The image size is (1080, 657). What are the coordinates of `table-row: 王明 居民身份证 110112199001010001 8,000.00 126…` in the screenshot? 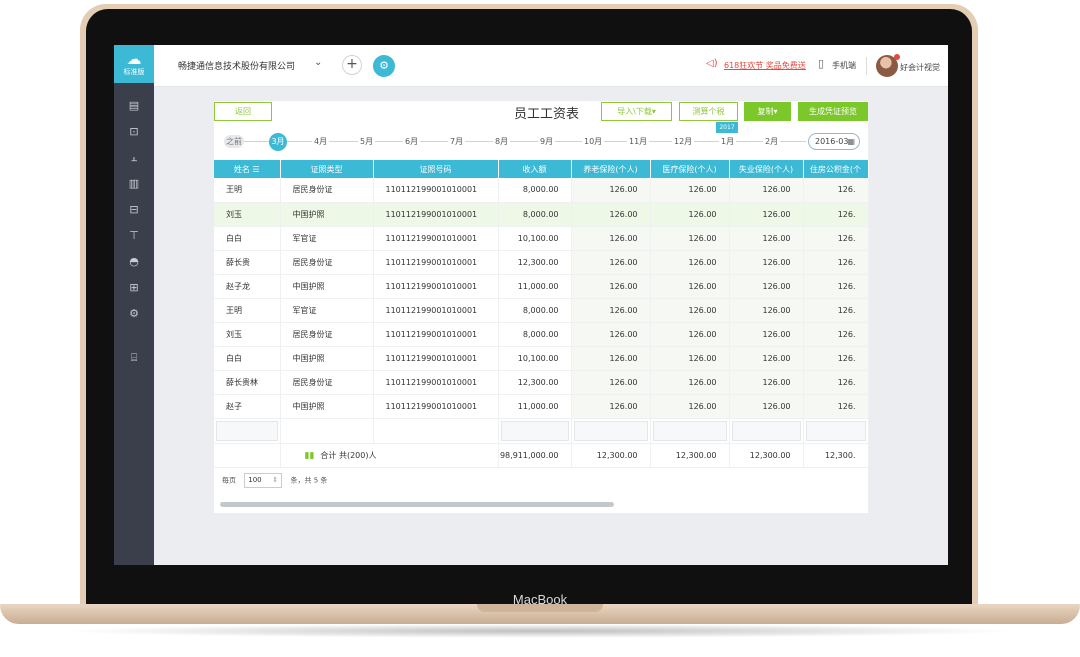 It's located at (541, 190).